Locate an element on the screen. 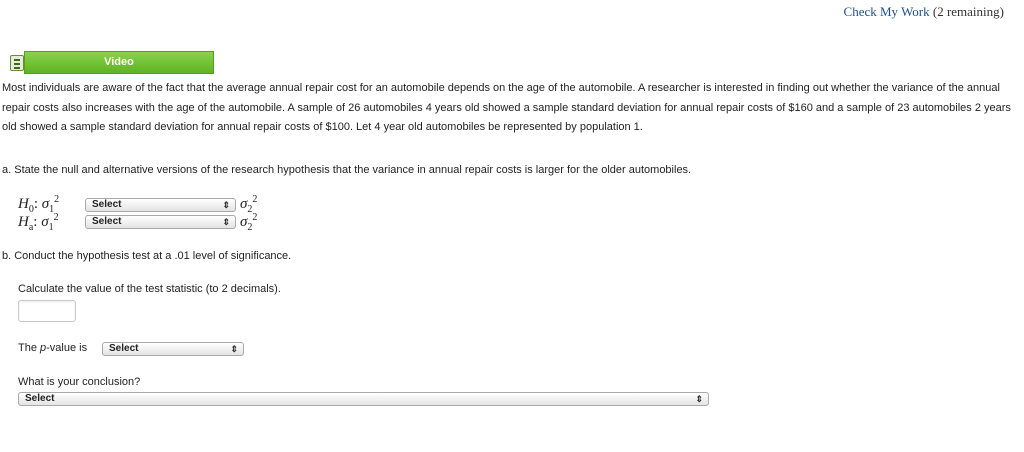 Image resolution: width=1024 pixels, height=452 pixels. p-value-label: The p-value is is located at coordinates (52, 348).